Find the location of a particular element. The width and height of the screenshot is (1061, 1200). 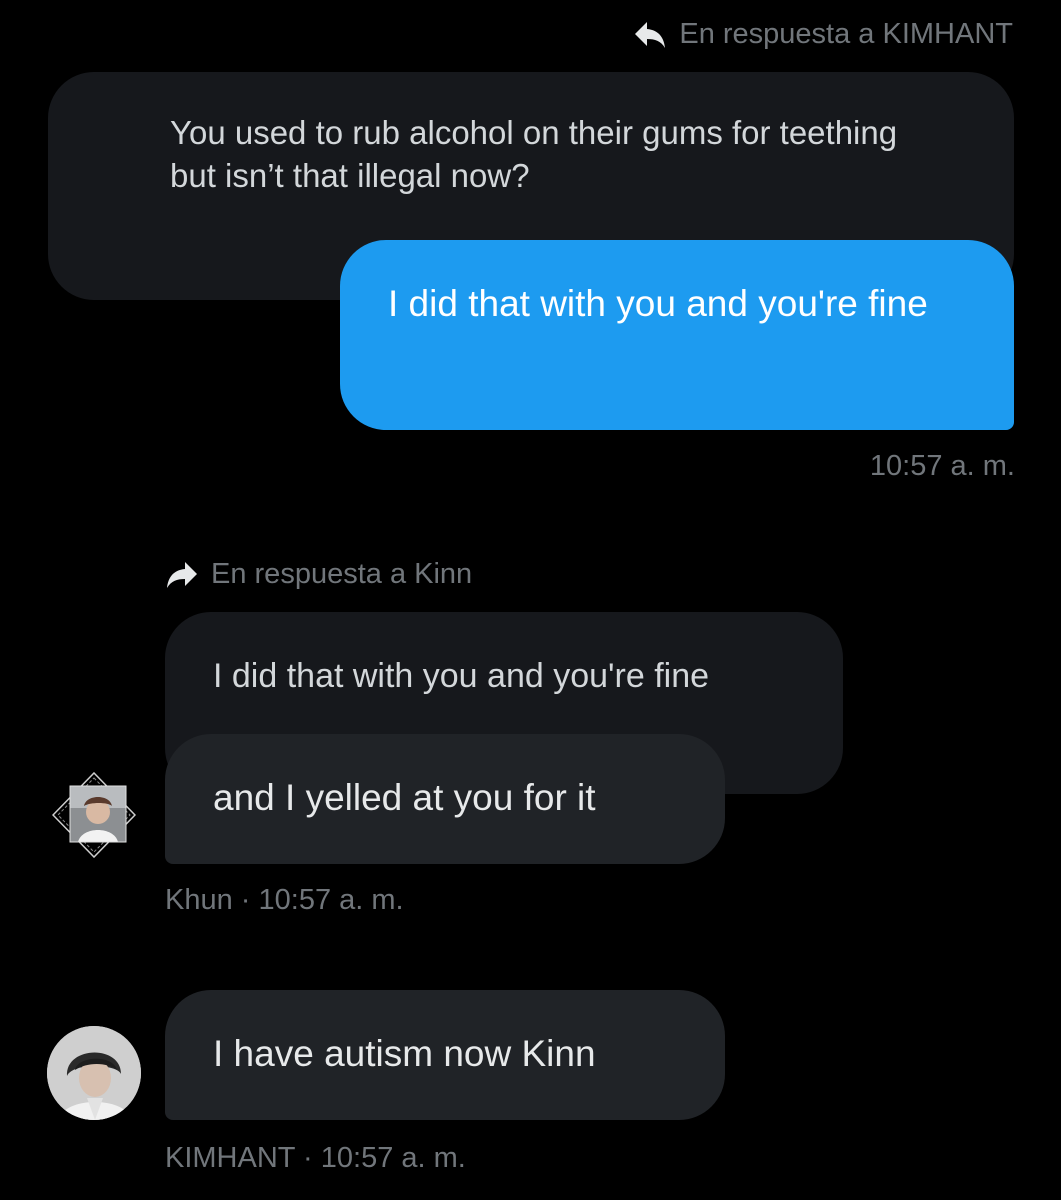

reply-context-label: En respuesta a KIMHANT is located at coordinates (846, 34).